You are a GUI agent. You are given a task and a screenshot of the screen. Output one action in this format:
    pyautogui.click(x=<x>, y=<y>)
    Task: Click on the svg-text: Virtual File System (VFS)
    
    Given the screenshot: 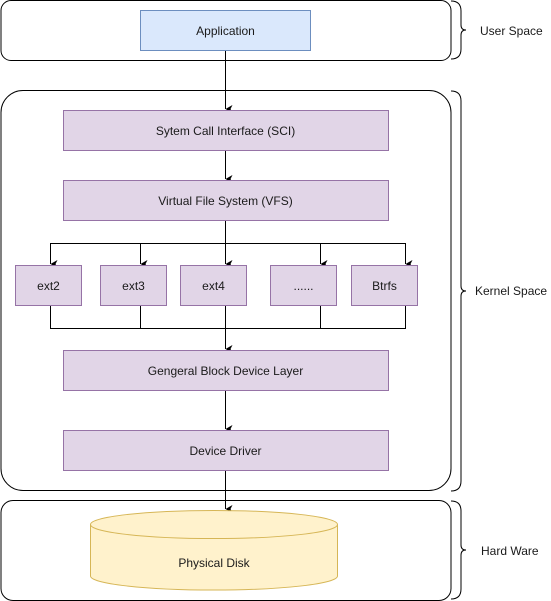 What is the action you would take?
    pyautogui.click(x=225, y=201)
    